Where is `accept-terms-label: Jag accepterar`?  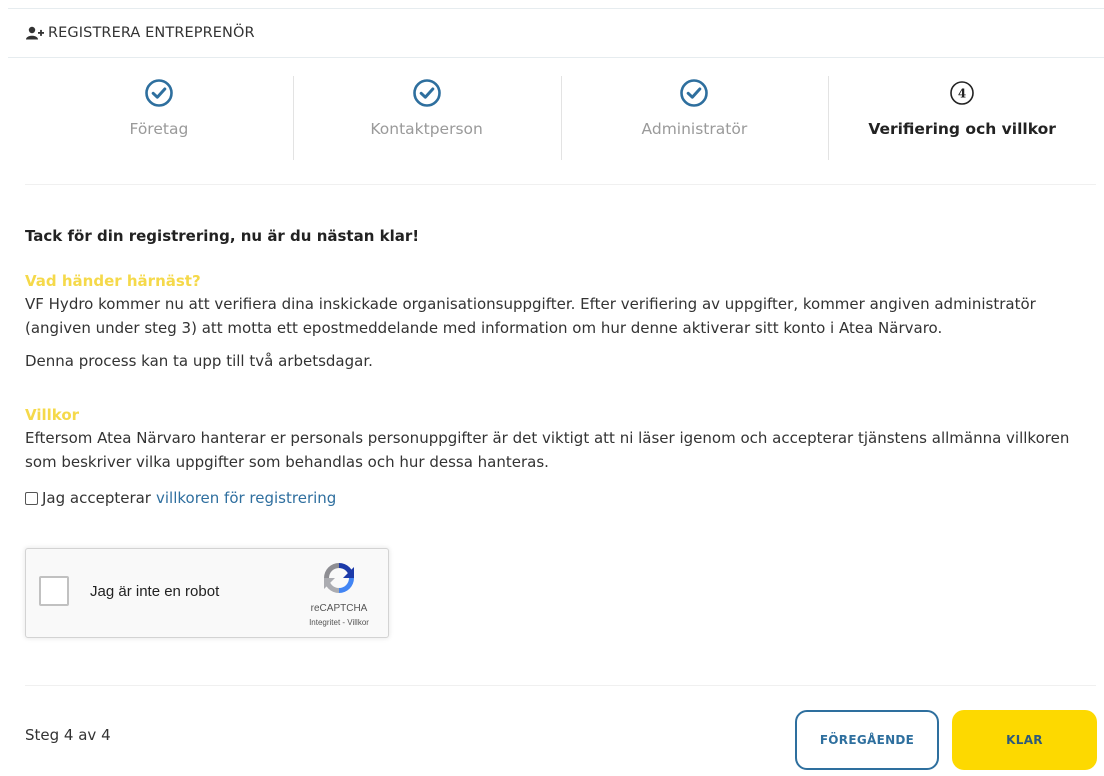
accept-terms-label: Jag accepterar is located at coordinates (96, 498).